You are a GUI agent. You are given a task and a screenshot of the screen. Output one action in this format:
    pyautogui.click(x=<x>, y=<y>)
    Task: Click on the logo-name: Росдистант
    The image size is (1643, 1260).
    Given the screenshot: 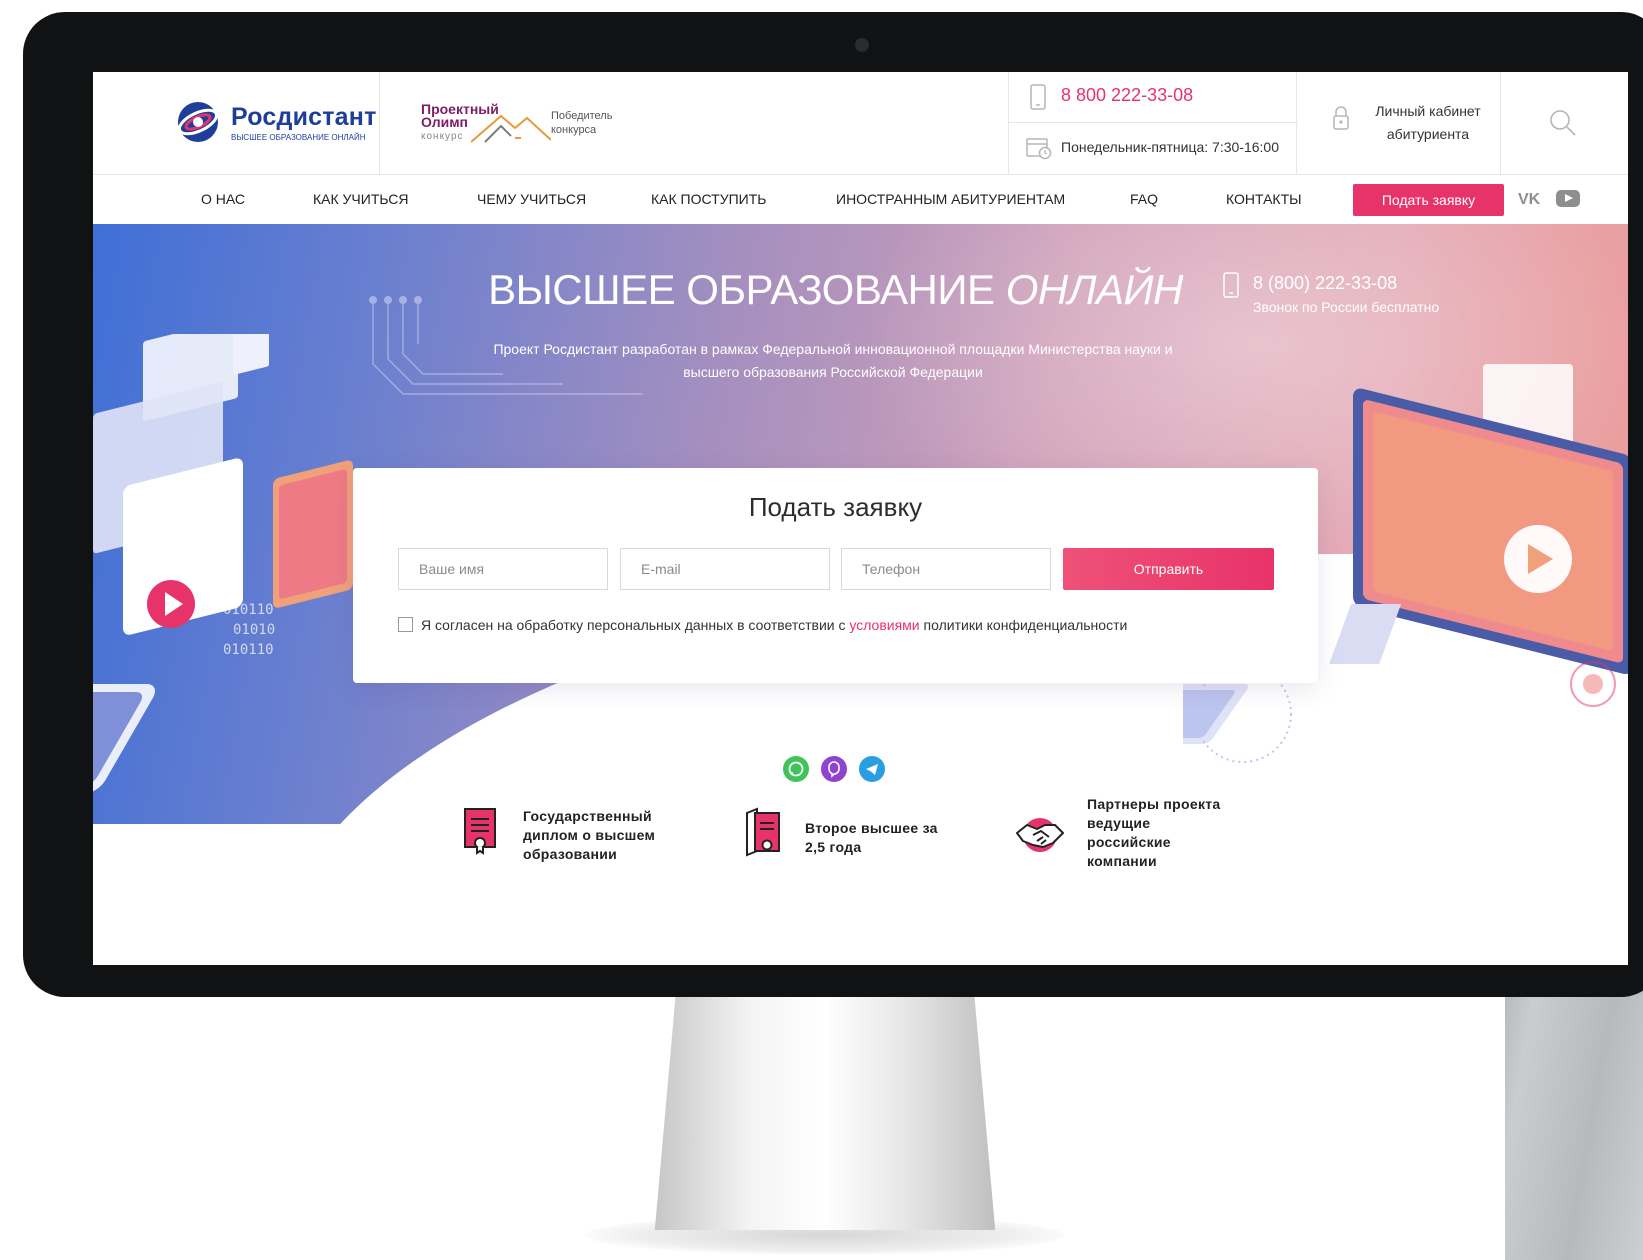 What is the action you would take?
    pyautogui.click(x=304, y=116)
    